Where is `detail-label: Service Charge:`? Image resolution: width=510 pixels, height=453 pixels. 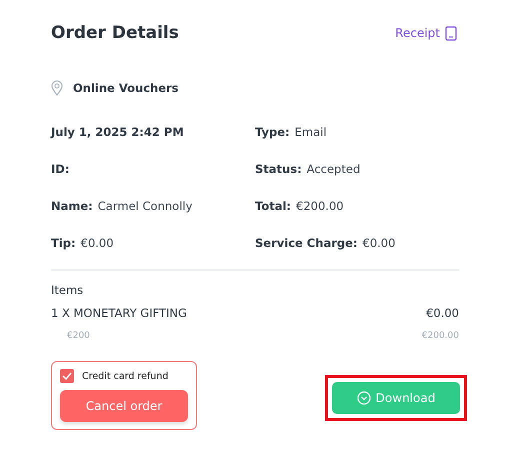
detail-label: Service Charge: is located at coordinates (306, 243).